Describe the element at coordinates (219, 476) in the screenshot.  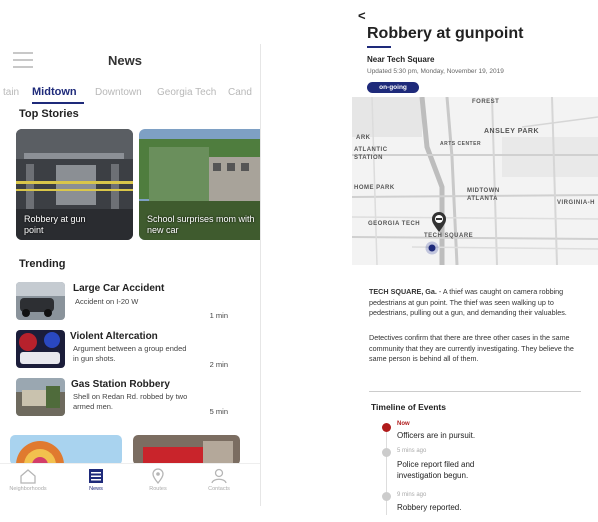
I see `person-icon` at that location.